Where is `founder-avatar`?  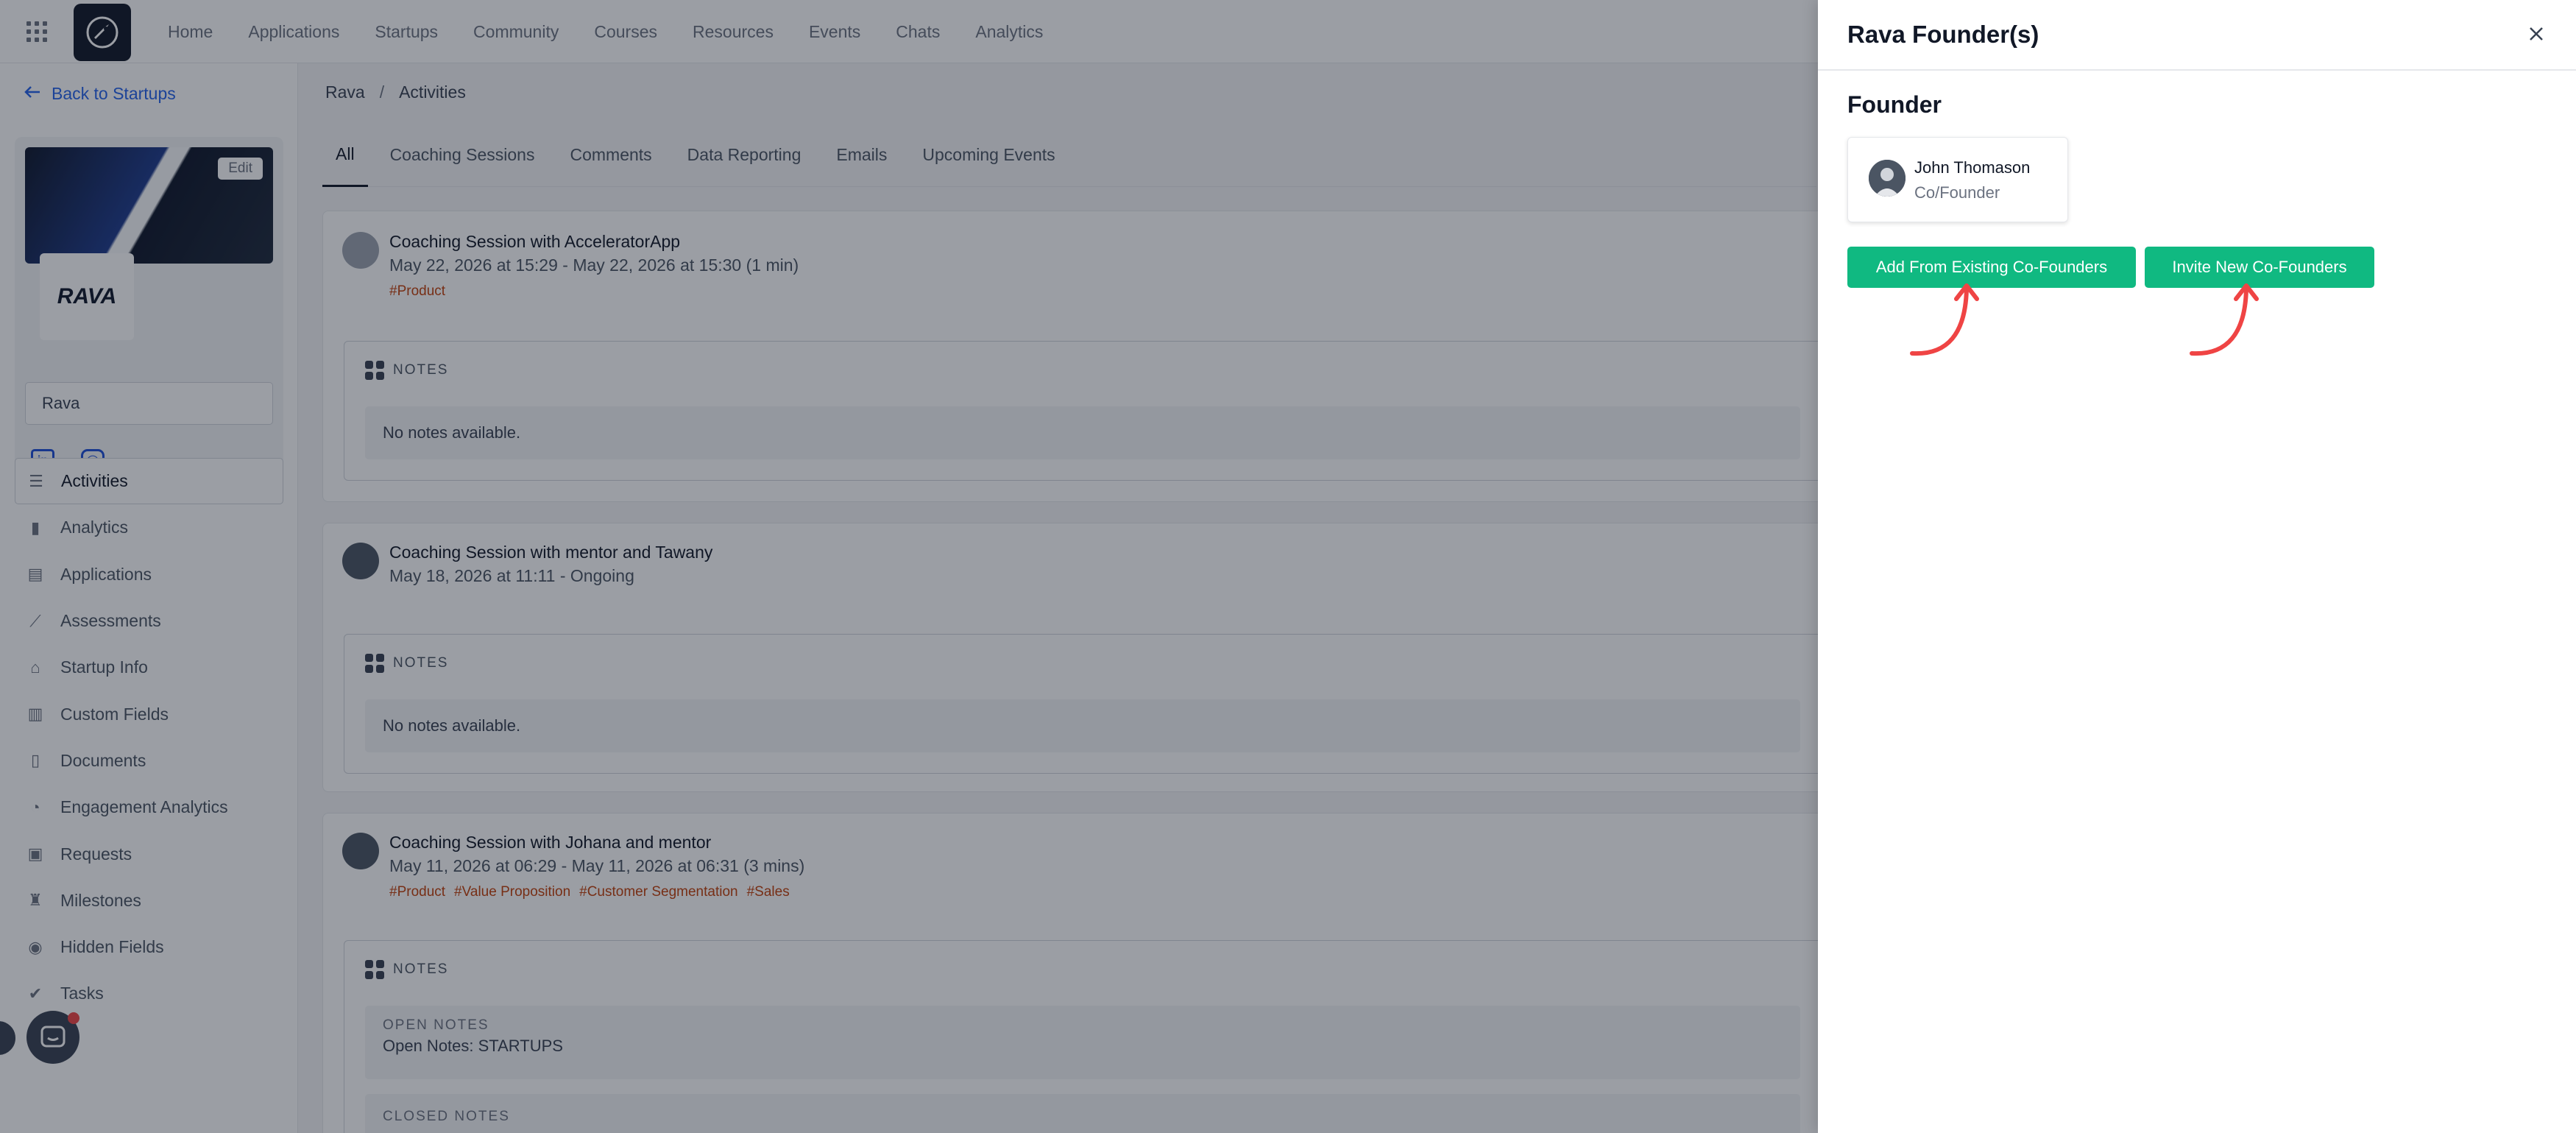 founder-avatar is located at coordinates (1887, 178).